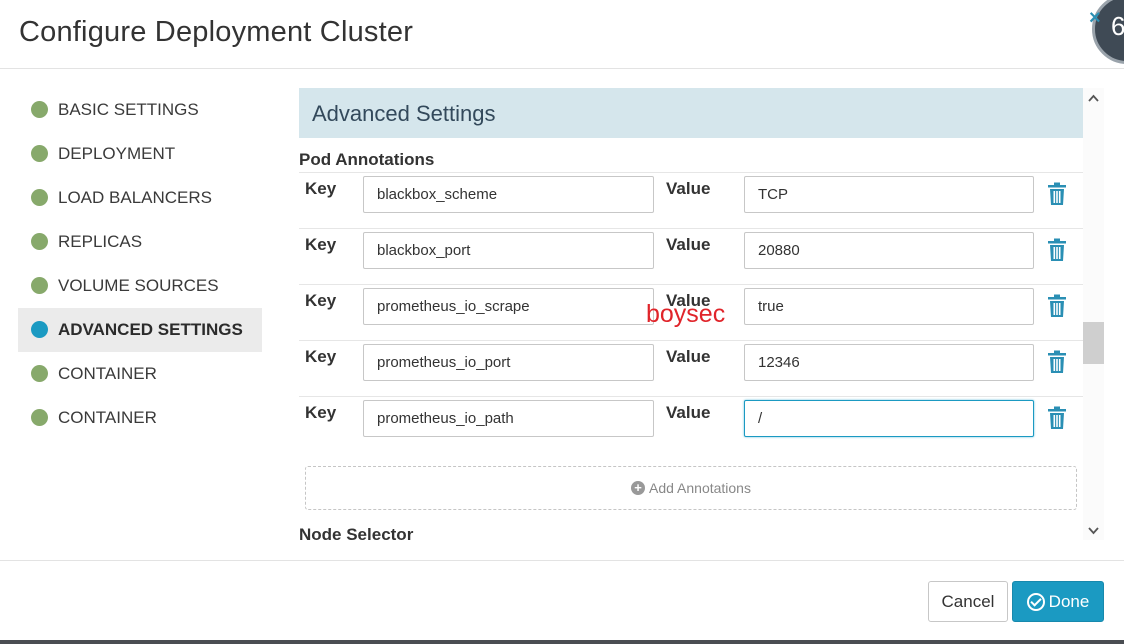 The image size is (1124, 644). What do you see at coordinates (100, 241) in the screenshot?
I see `sidebar-item-label: REPLICAS` at bounding box center [100, 241].